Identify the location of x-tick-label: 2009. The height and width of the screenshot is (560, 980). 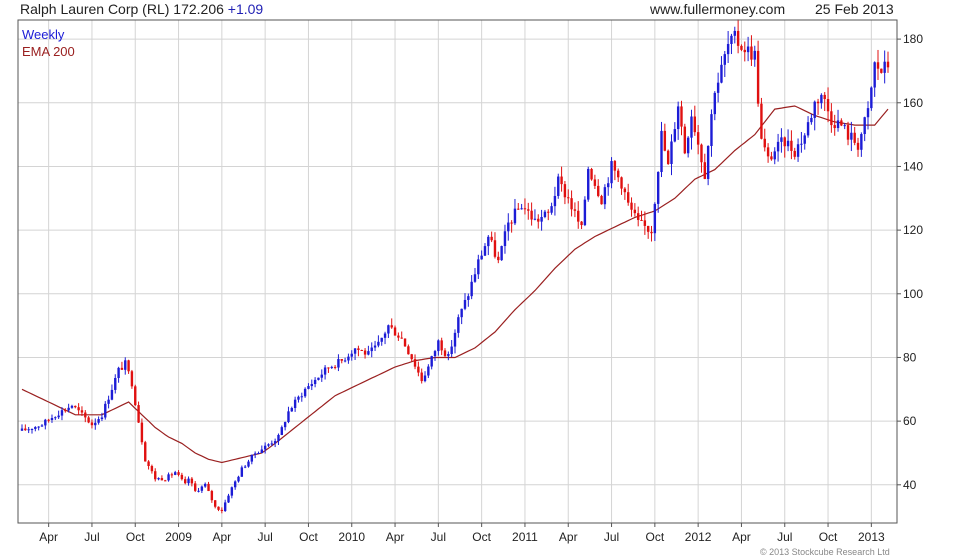
(178, 537).